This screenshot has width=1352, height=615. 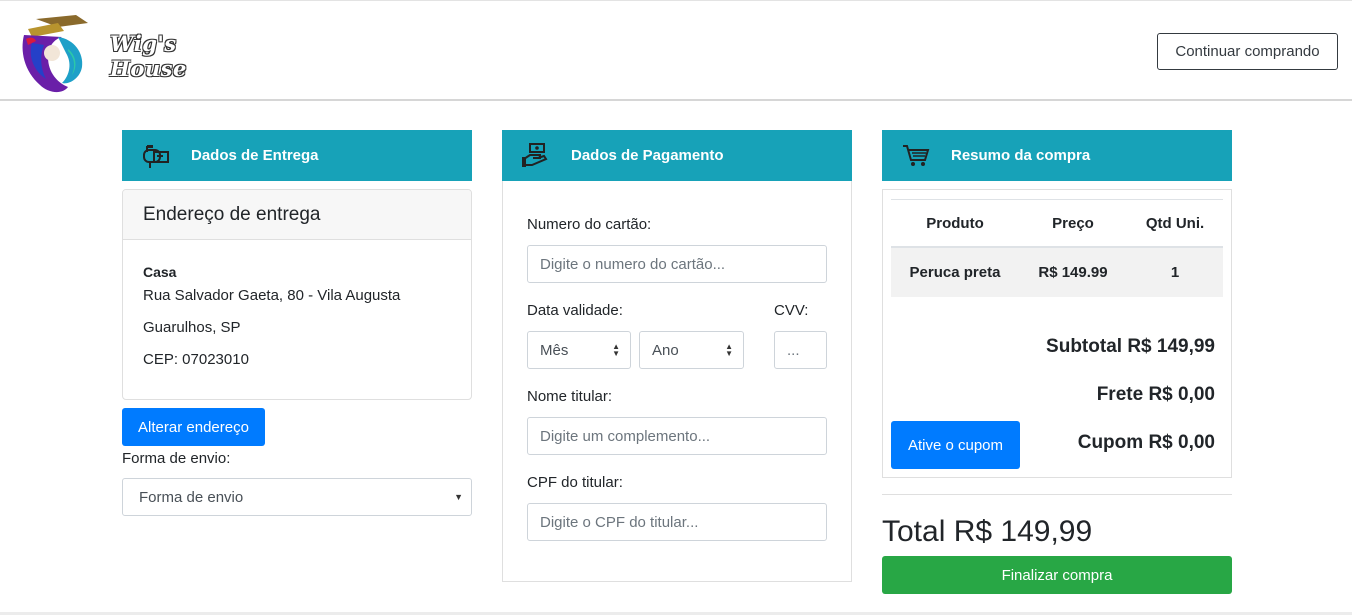 What do you see at coordinates (297, 497) in the screenshot?
I see `shipping-method-select: Forma de envio ▼` at bounding box center [297, 497].